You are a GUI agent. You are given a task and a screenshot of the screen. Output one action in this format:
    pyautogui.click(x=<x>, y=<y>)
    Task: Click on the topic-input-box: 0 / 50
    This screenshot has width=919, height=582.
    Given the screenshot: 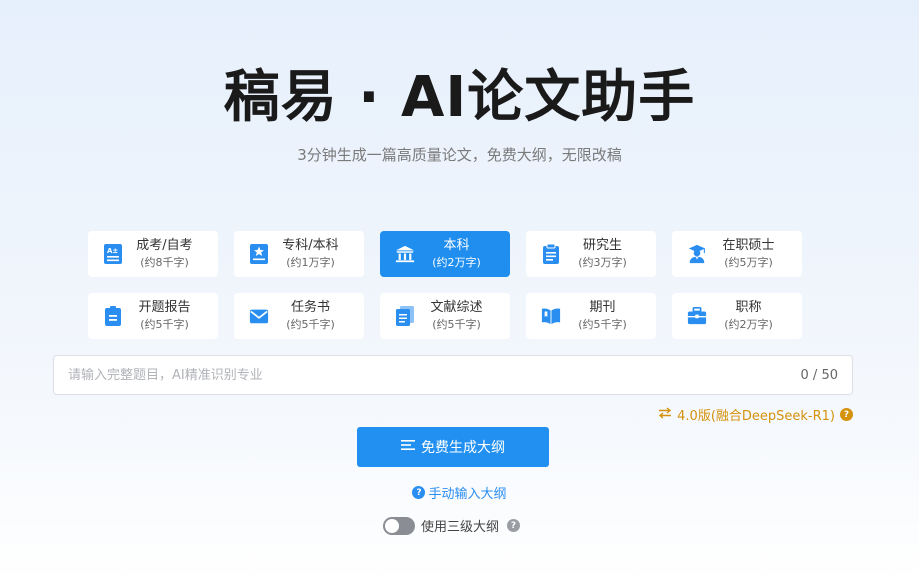 What is the action you would take?
    pyautogui.click(x=453, y=375)
    